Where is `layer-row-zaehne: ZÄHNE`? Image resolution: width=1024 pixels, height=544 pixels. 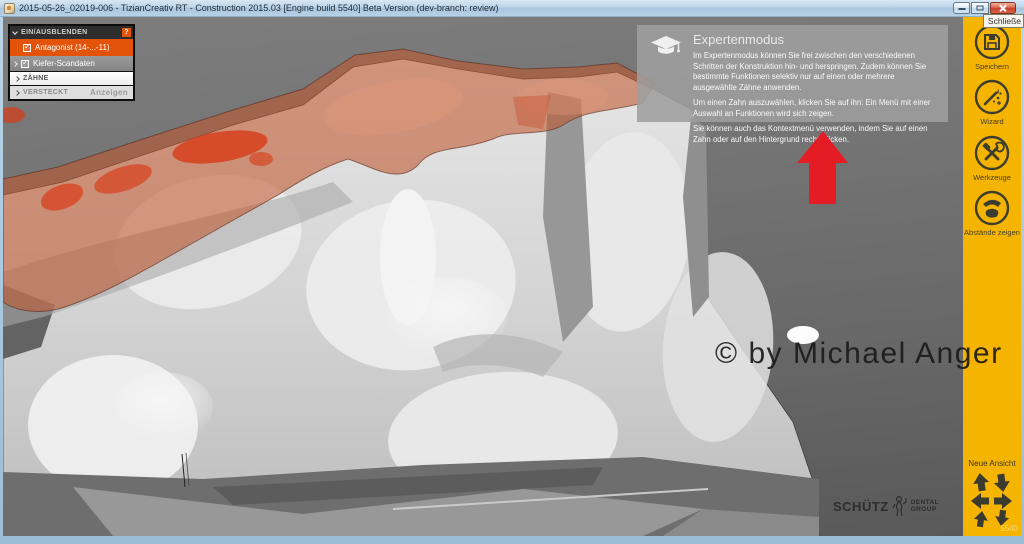
layer-row-zaehne: ZÄHNE is located at coordinates (71, 78).